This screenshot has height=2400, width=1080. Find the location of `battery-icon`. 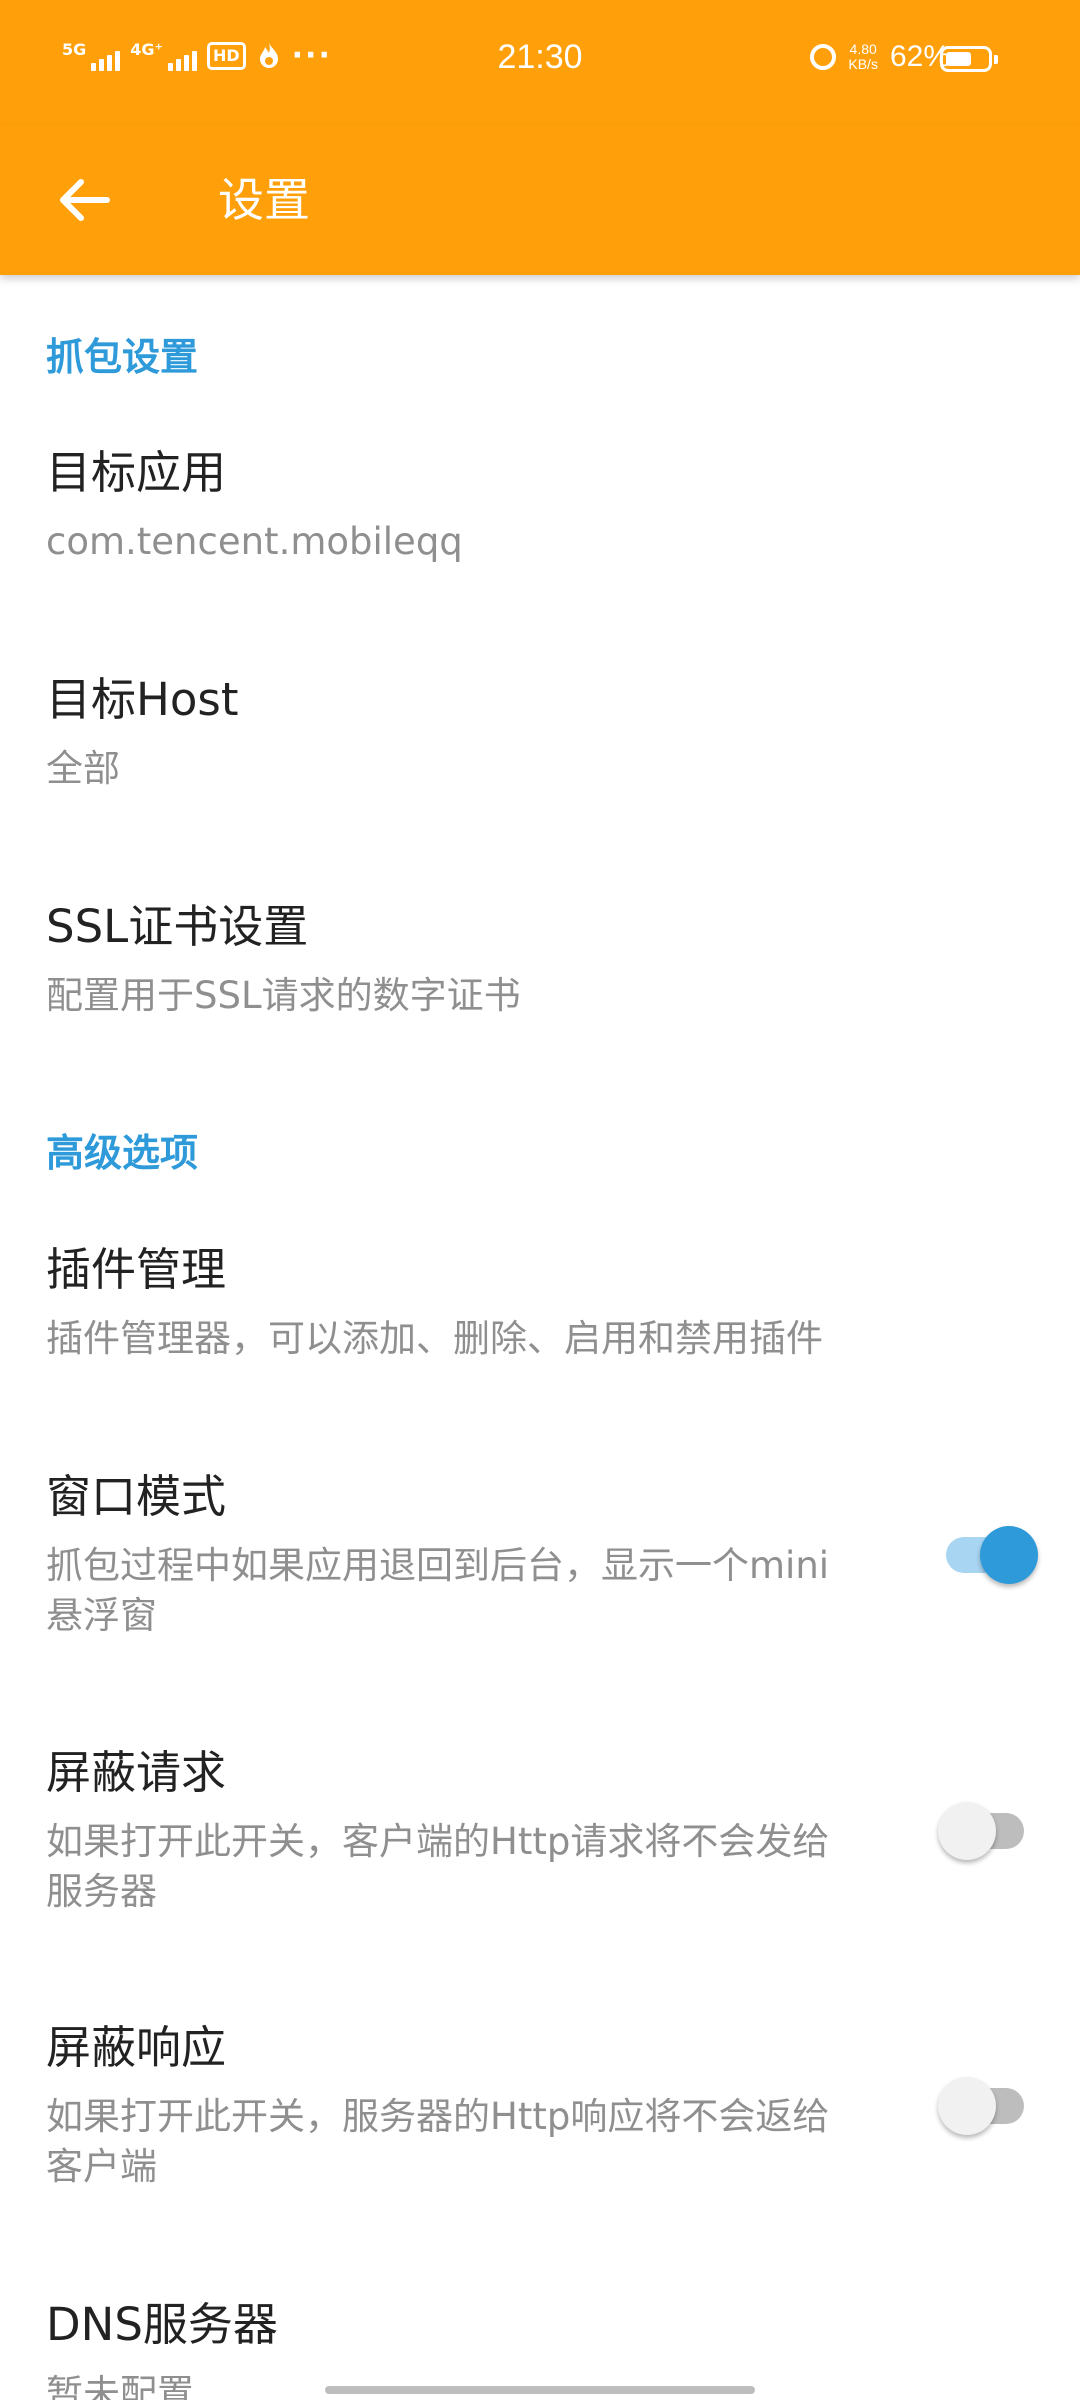

battery-icon is located at coordinates (969, 59).